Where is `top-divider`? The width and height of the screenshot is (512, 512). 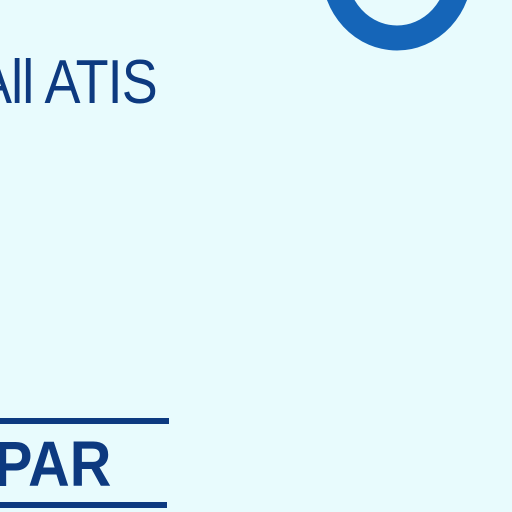
top-divider is located at coordinates (84, 421).